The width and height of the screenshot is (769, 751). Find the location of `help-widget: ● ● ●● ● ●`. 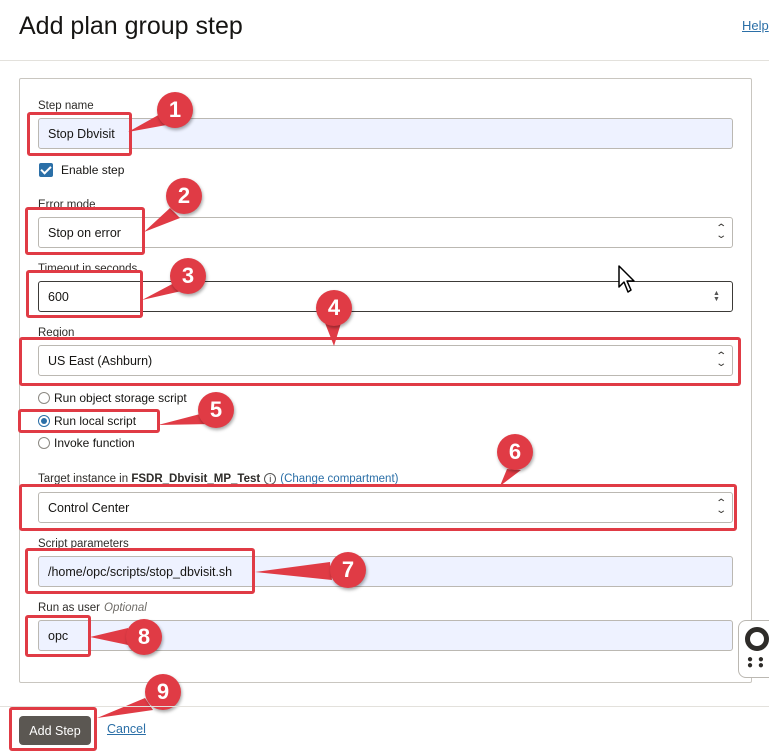

help-widget: ● ● ●● ● ● is located at coordinates (753, 649).